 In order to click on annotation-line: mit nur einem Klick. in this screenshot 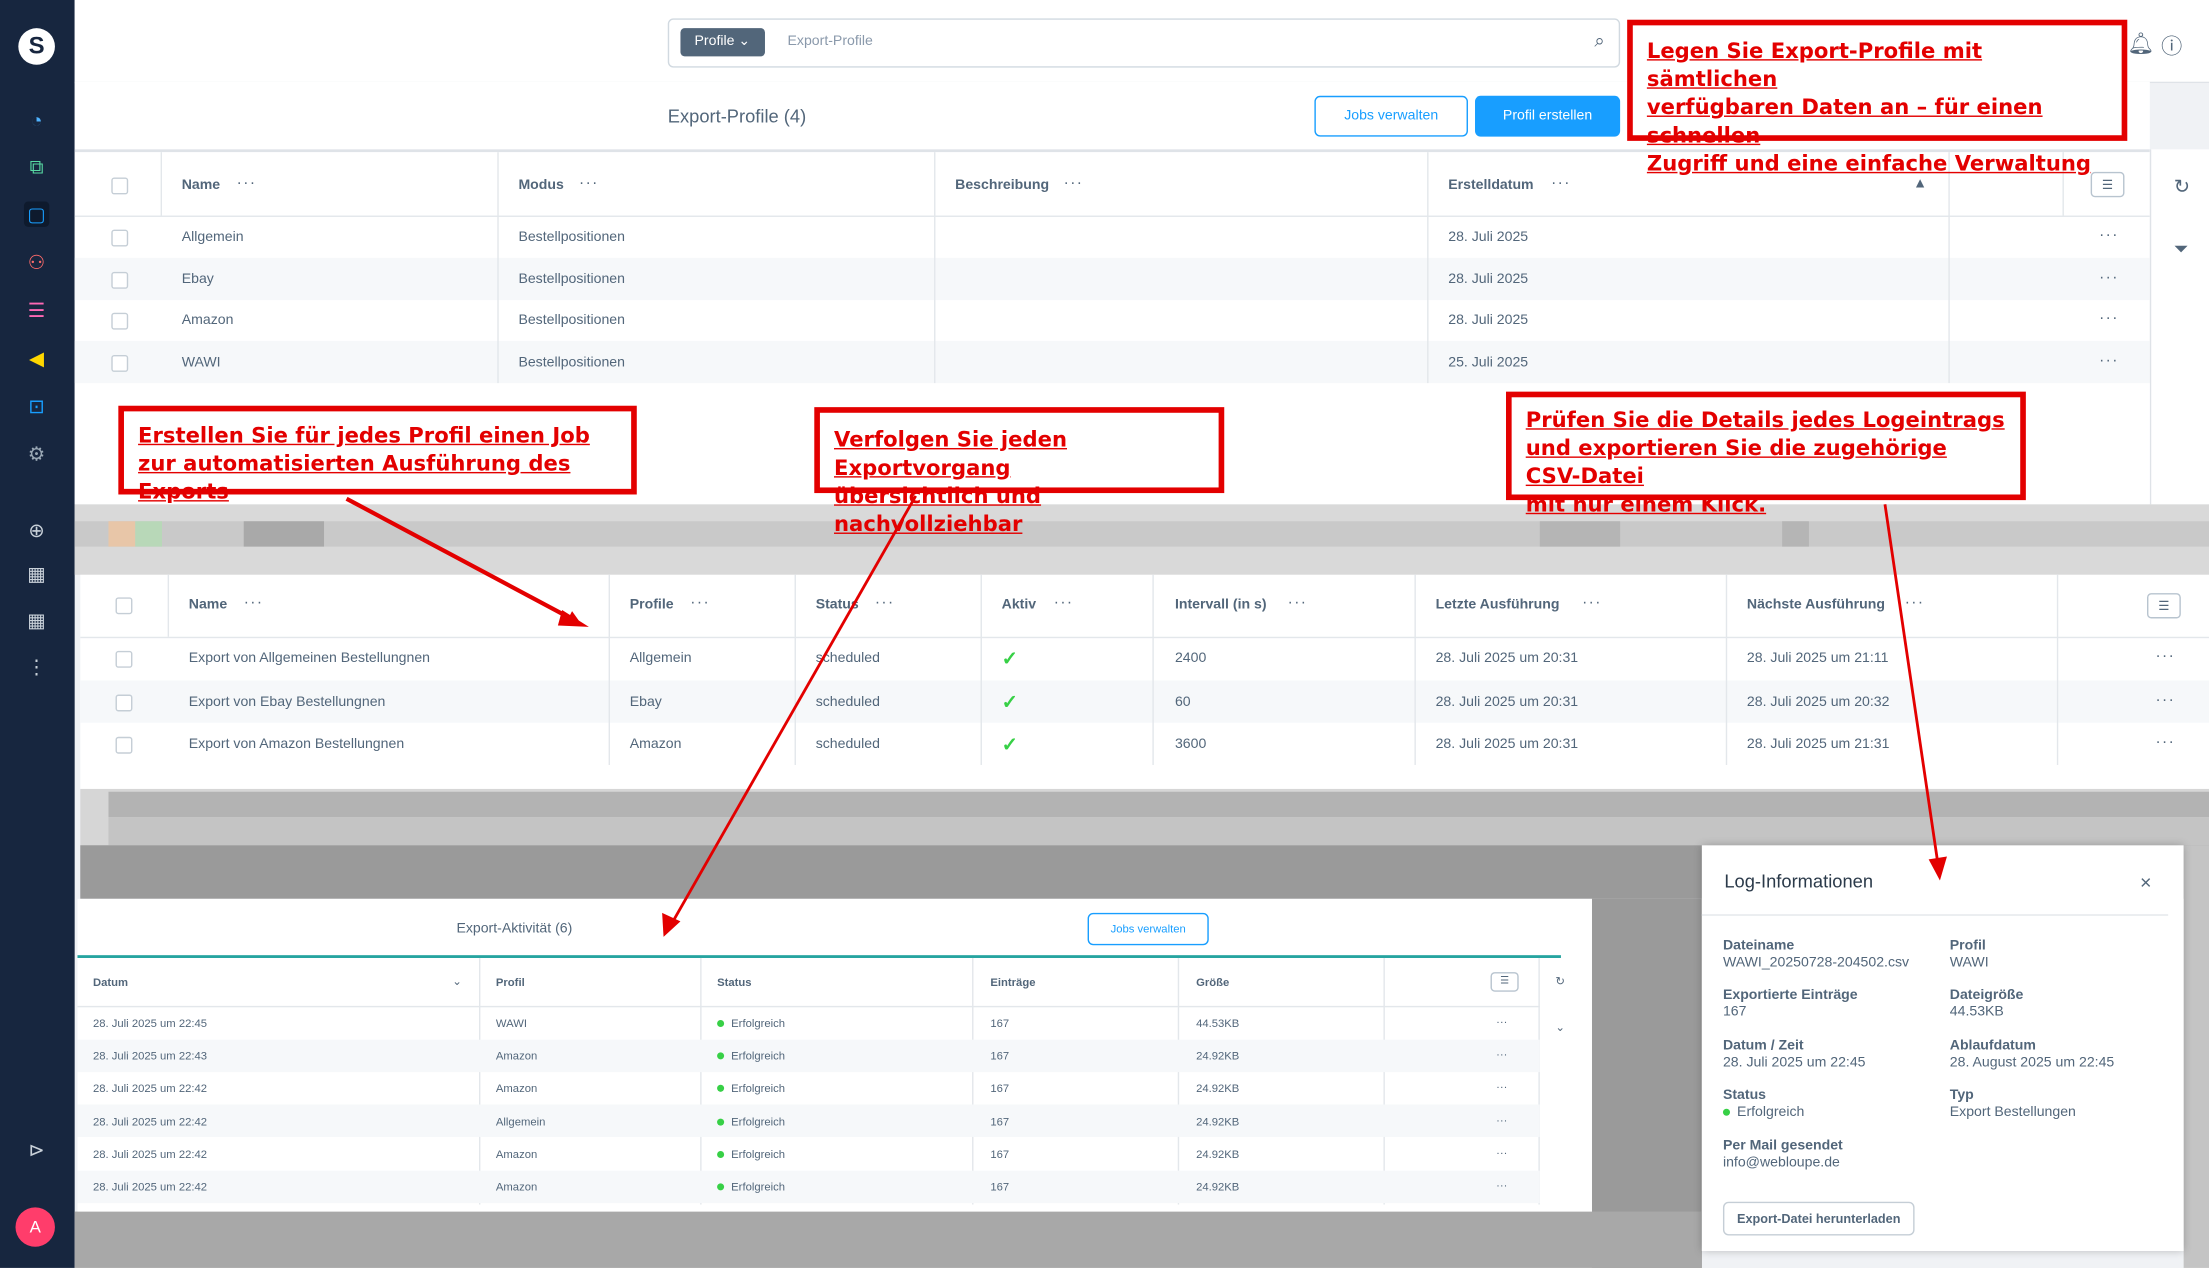, I will do `click(1646, 504)`.